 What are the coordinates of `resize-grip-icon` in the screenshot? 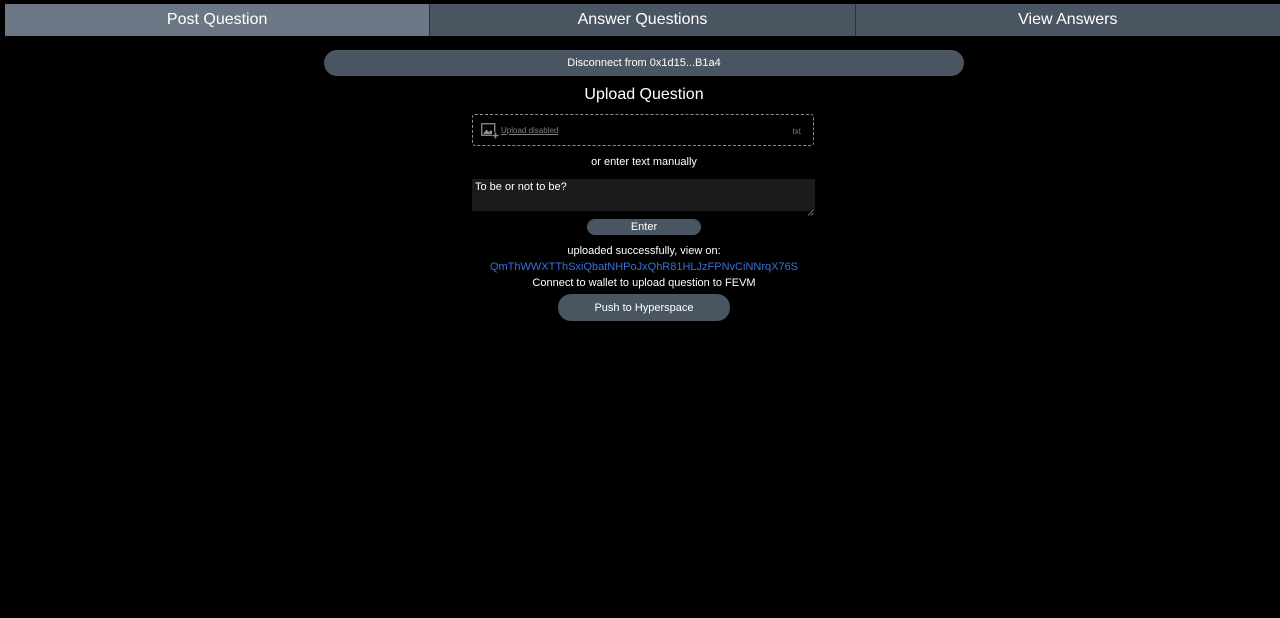 It's located at (810, 209).